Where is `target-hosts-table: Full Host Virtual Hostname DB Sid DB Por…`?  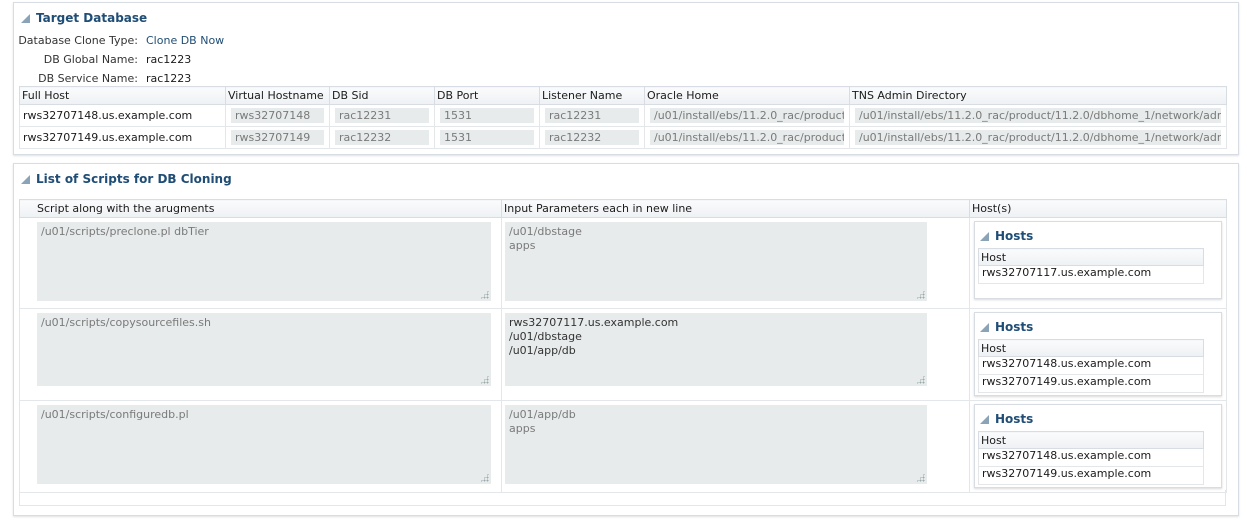 target-hosts-table: Full Host Virtual Hostname DB Sid DB Por… is located at coordinates (623, 117).